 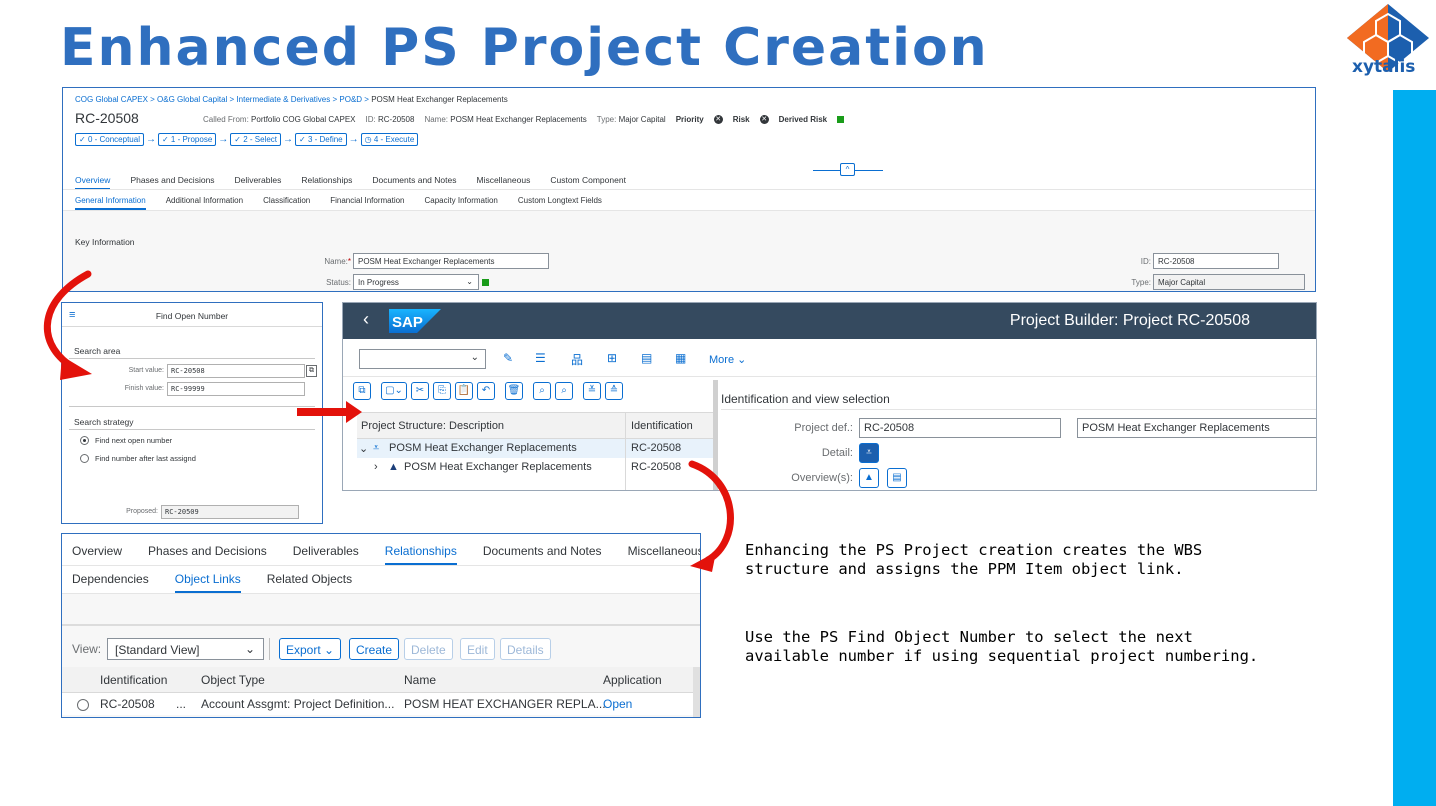 What do you see at coordinates (646, 358) in the screenshot?
I see `edit-list-icon: ▤` at bounding box center [646, 358].